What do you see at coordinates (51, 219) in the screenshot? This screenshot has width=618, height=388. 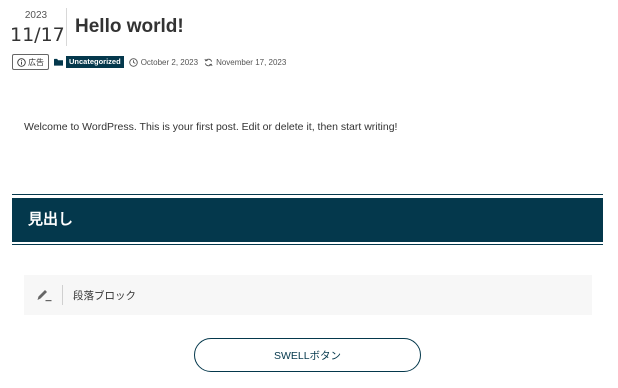 I see `heading-block-text: 見出し` at bounding box center [51, 219].